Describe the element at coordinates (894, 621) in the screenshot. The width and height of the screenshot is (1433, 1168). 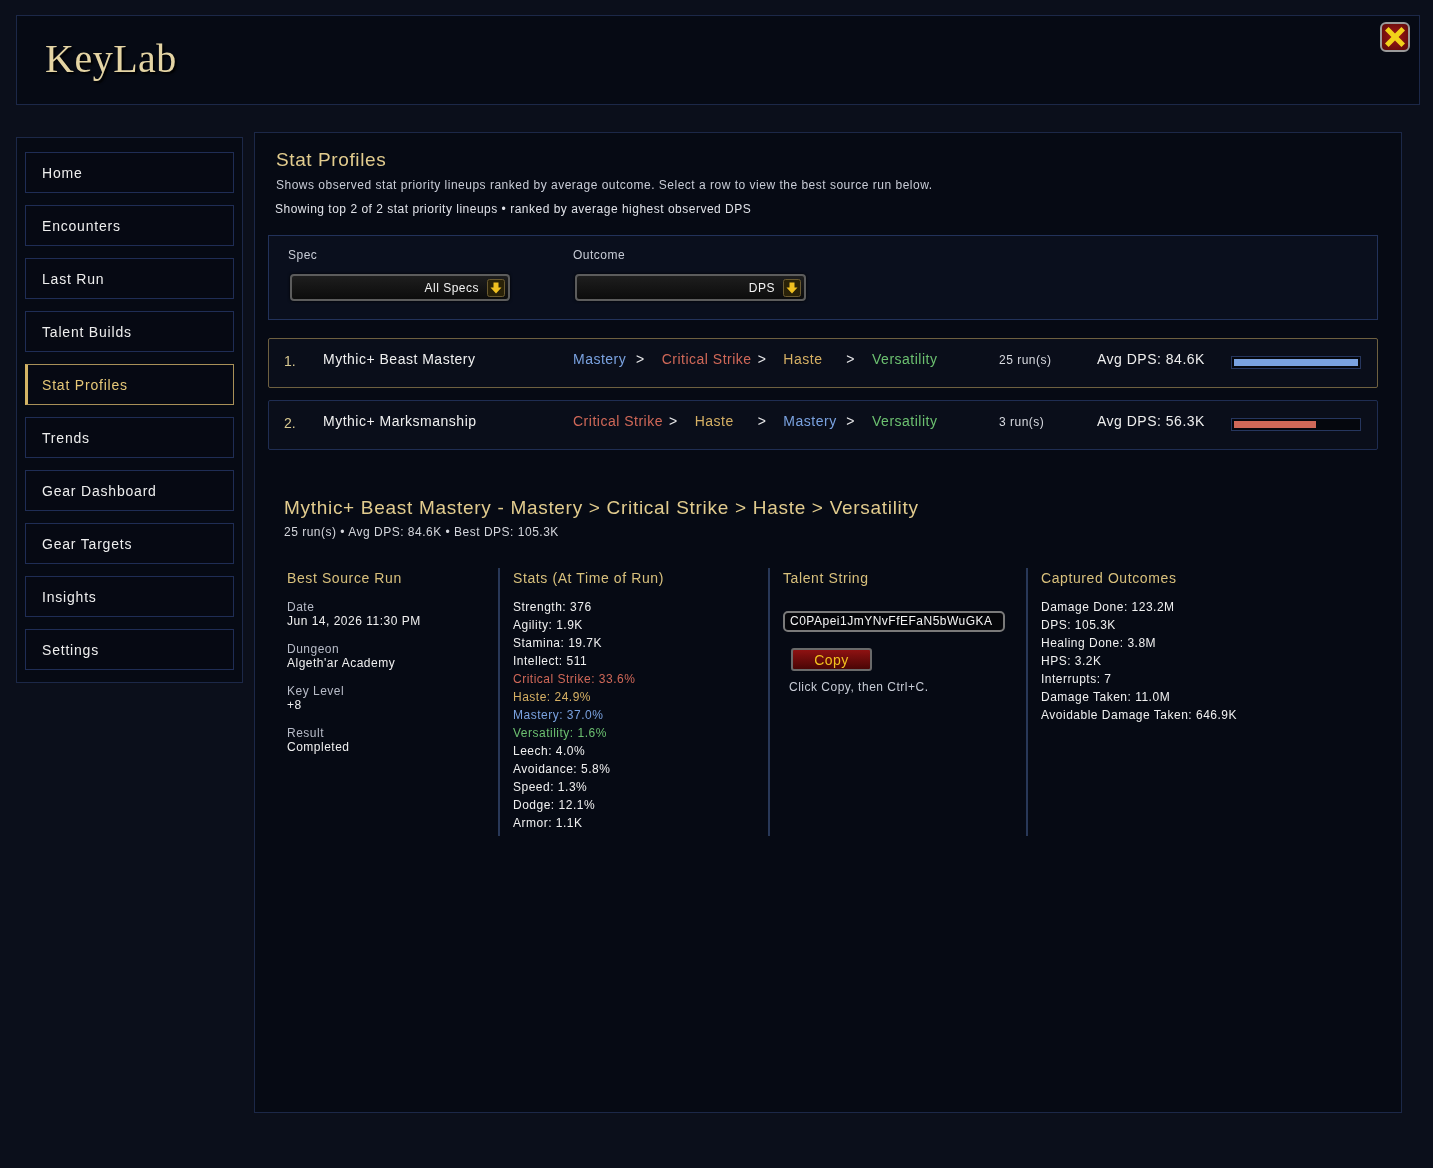
I see `talent-string-field: C0PApei1JmYNvFfEFaN5bWuGKA` at that location.